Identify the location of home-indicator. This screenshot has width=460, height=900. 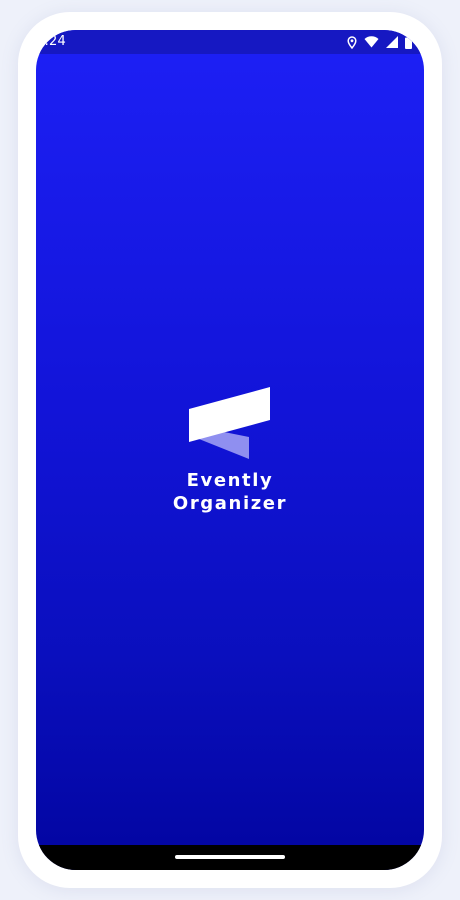
(230, 857).